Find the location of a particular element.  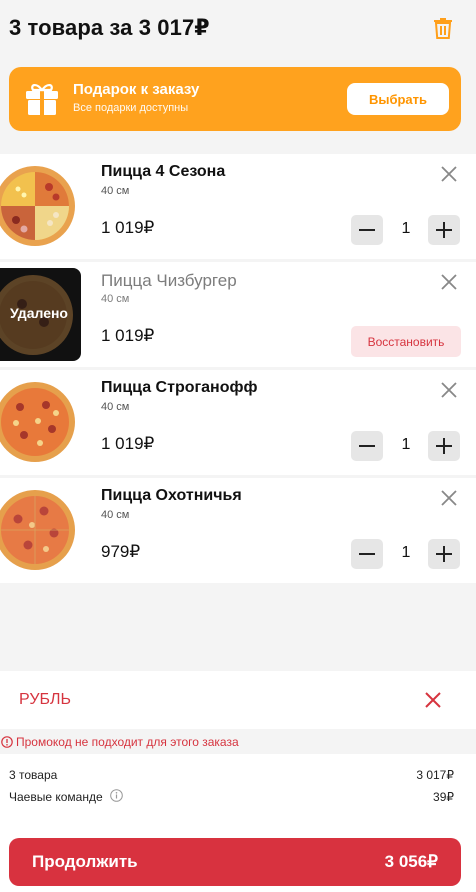

cart-item: Пицца Строганофф 40 см 1 019₽ 1 is located at coordinates (238, 422).